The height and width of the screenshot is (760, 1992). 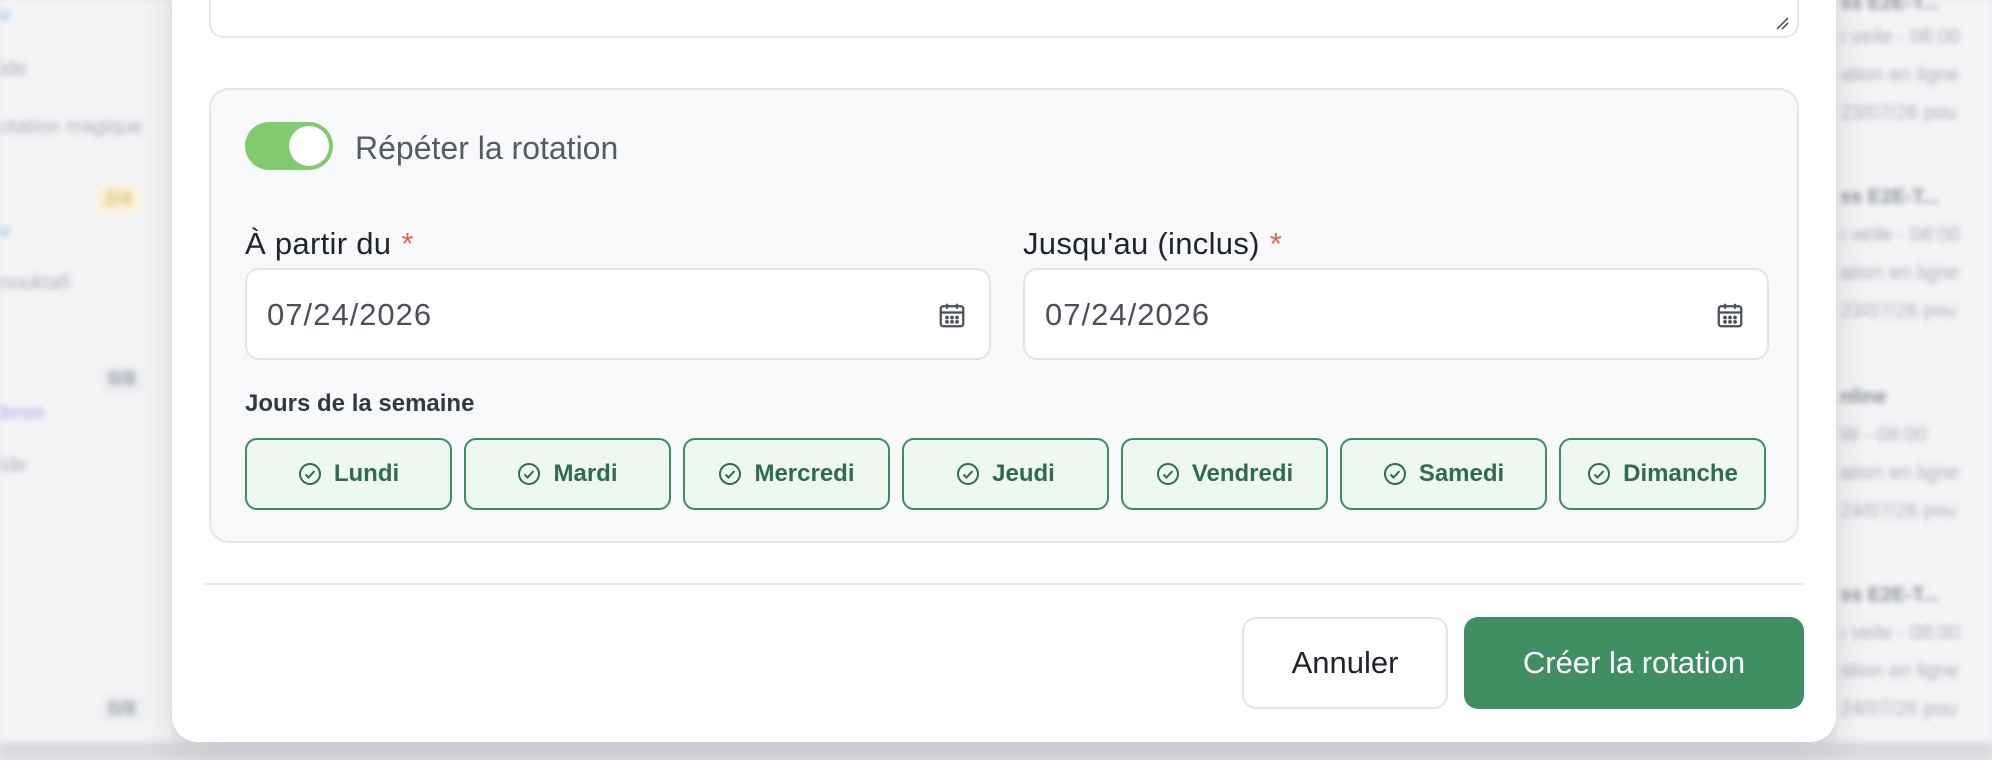 What do you see at coordinates (585, 473) in the screenshot?
I see `day-label: Mardi` at bounding box center [585, 473].